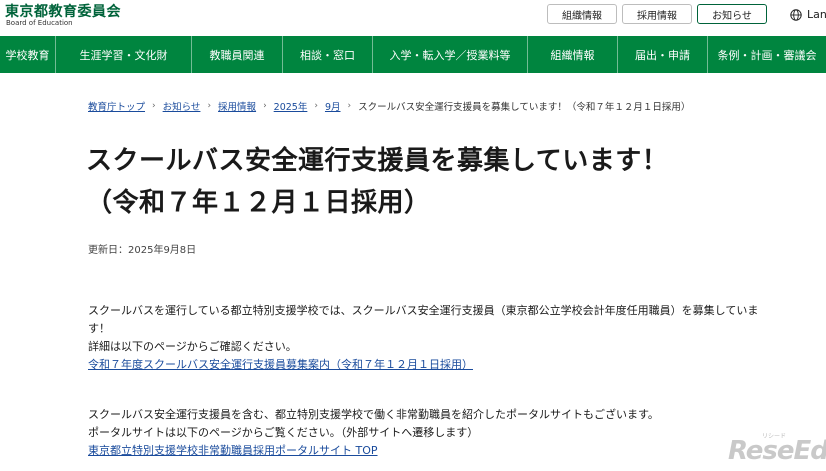 The height and width of the screenshot is (471, 826). What do you see at coordinates (233, 450) in the screenshot?
I see `portal-site-link: 東京都立特別支援学校非常勤職員採用ポータルサイト TOP` at bounding box center [233, 450].